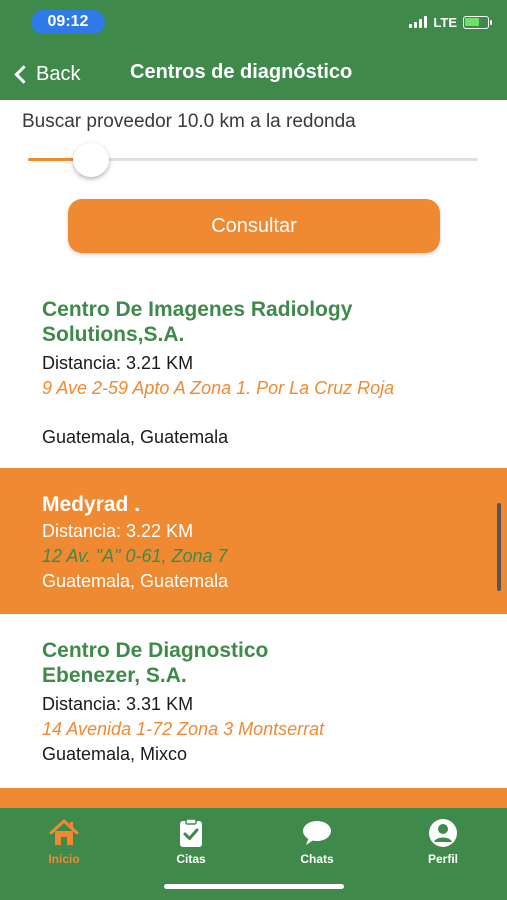 The image size is (507, 900). I want to click on scrollbar, so click(499, 547).